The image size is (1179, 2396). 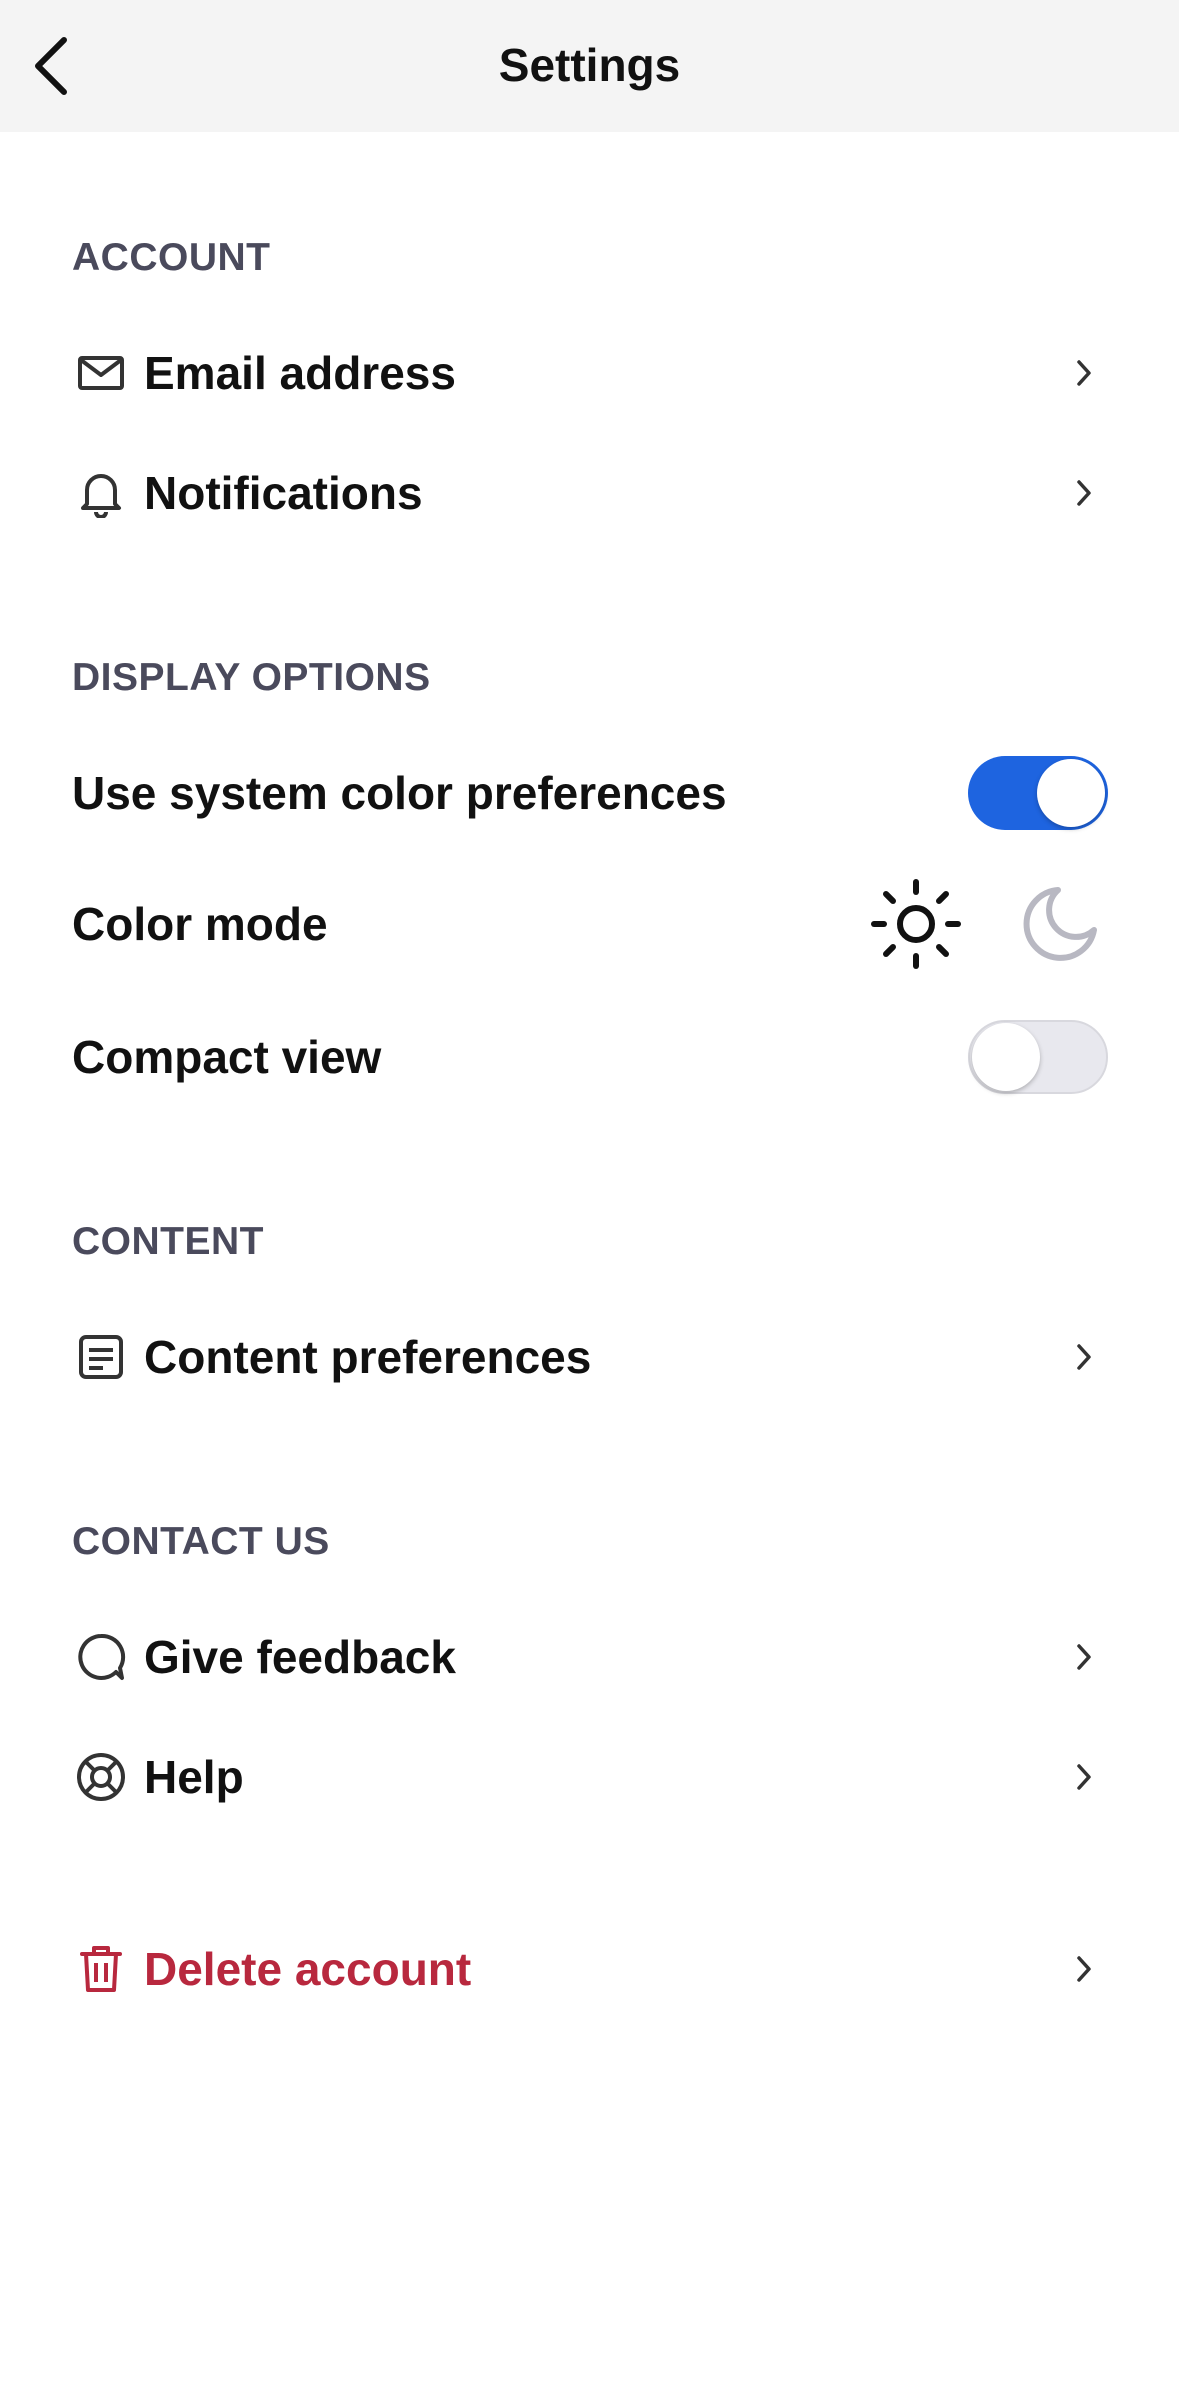 I want to click on section-title-display-options: DISPLAY OPTIONS, so click(x=251, y=677).